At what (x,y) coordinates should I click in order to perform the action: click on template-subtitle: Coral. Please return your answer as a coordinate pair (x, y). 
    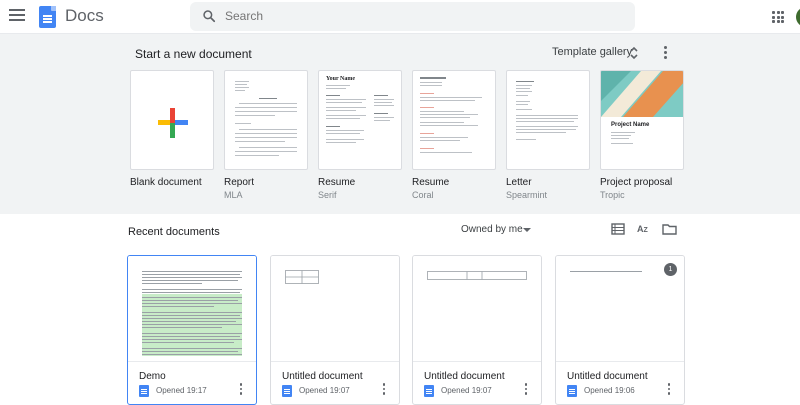
    Looking at the image, I should click on (423, 195).